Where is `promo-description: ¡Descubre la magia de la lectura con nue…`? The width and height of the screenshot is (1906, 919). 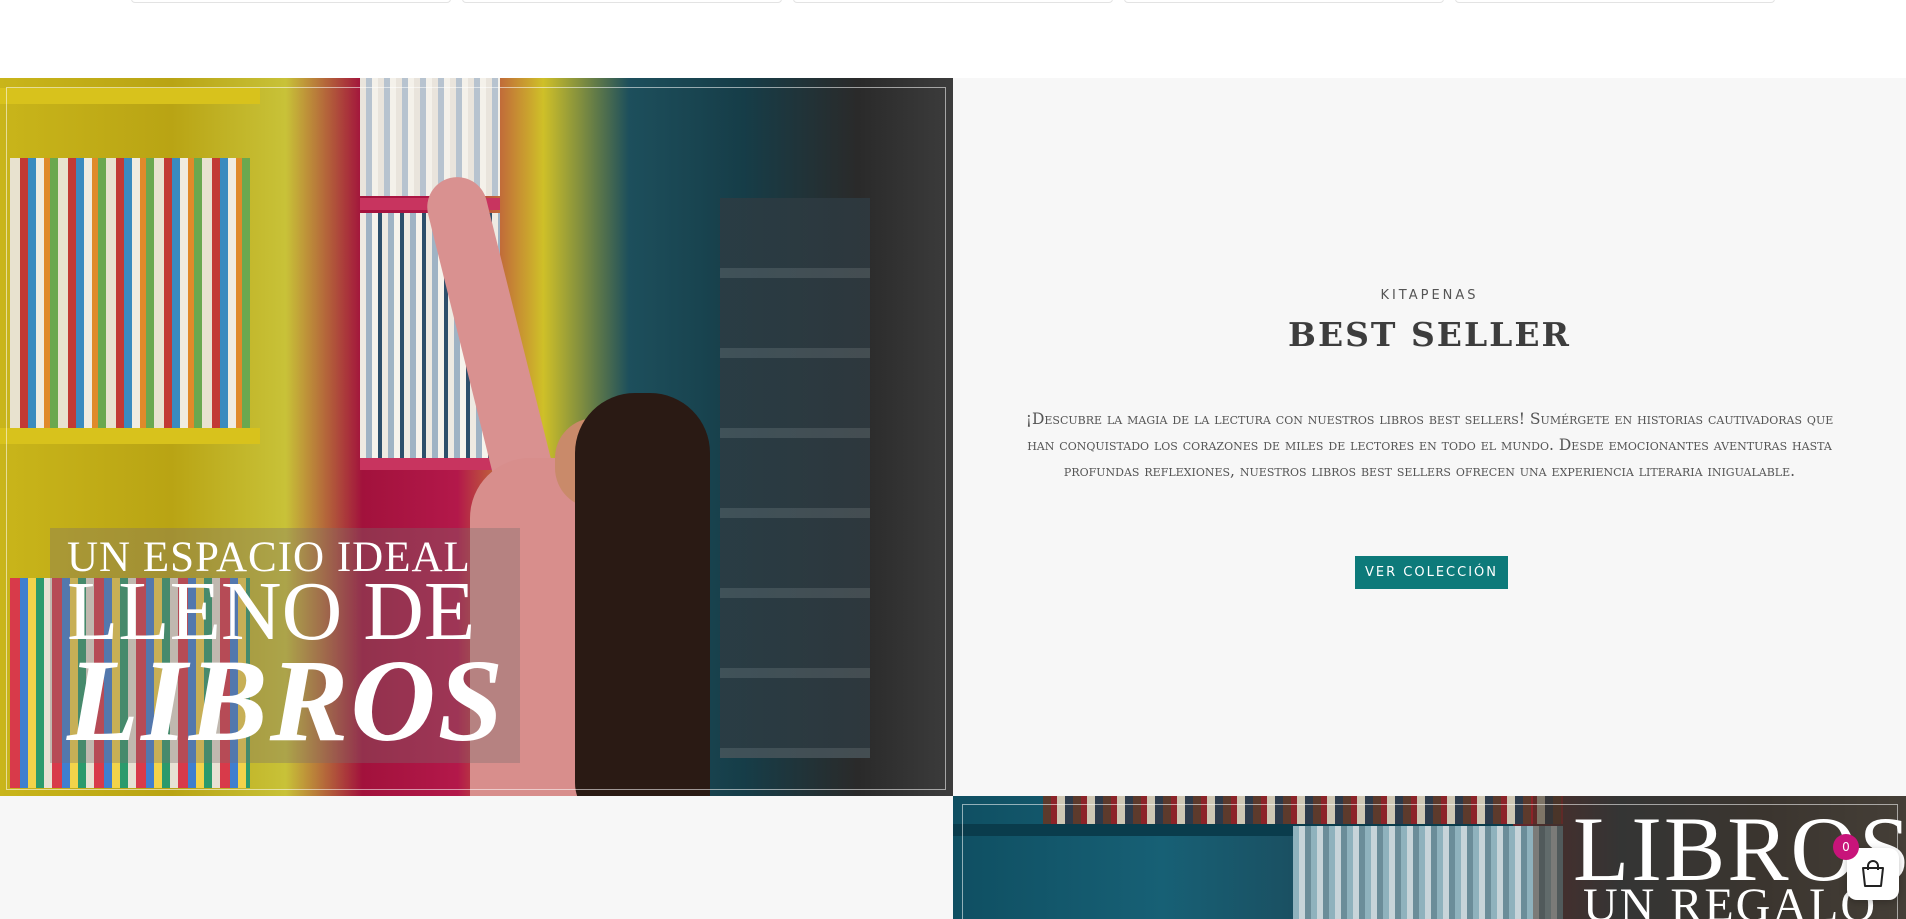 promo-description: ¡Descubre la magia de la lectura con nue… is located at coordinates (1429, 445).